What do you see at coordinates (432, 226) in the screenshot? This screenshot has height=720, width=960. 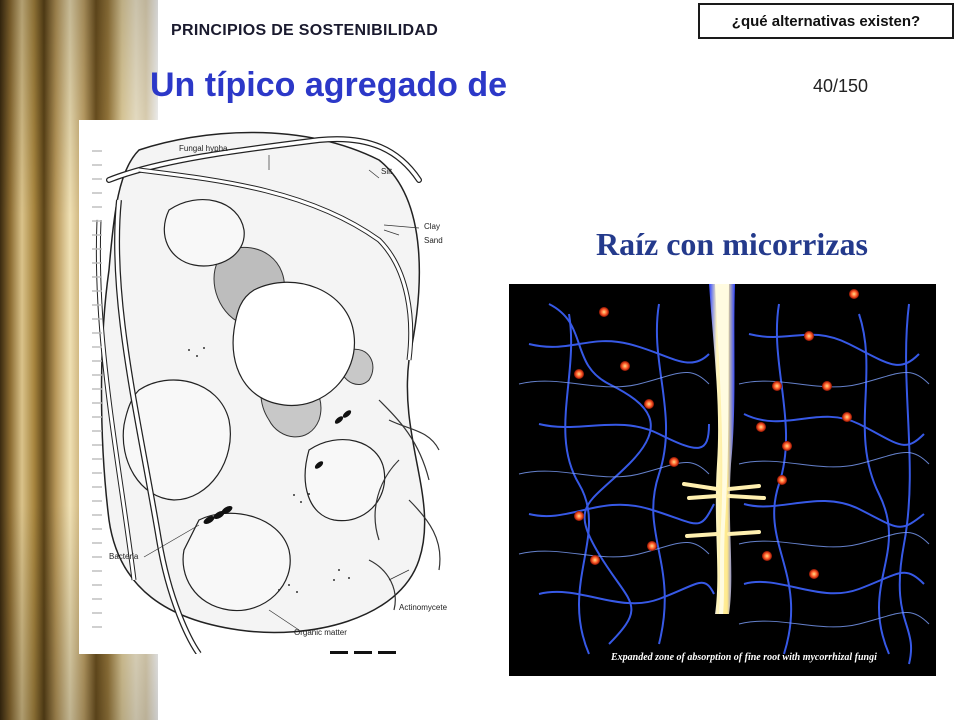 I see `label-clay: Clay` at bounding box center [432, 226].